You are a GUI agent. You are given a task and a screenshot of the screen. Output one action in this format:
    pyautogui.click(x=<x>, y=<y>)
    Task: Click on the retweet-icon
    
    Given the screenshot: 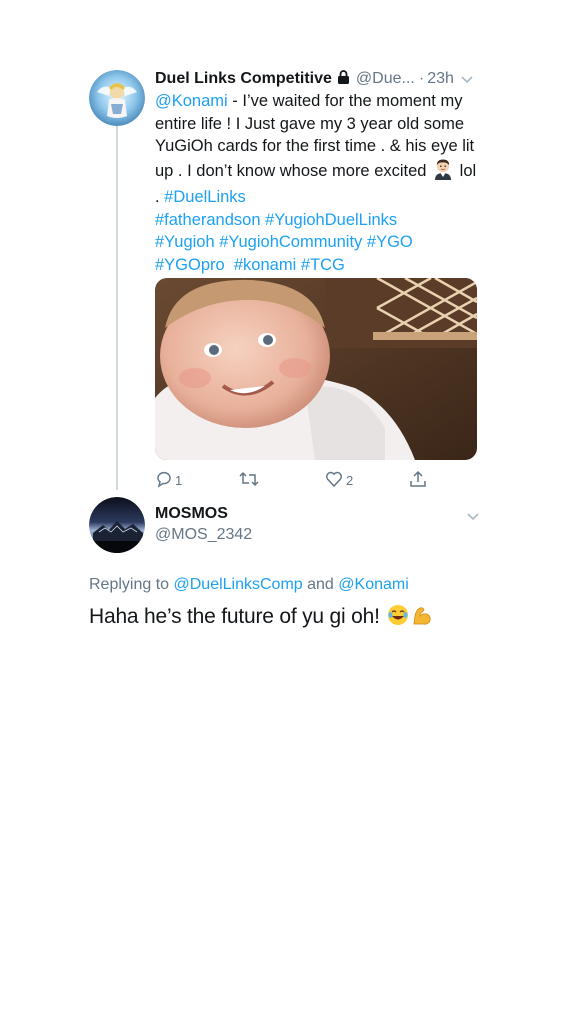 What is the action you would take?
    pyautogui.click(x=249, y=480)
    